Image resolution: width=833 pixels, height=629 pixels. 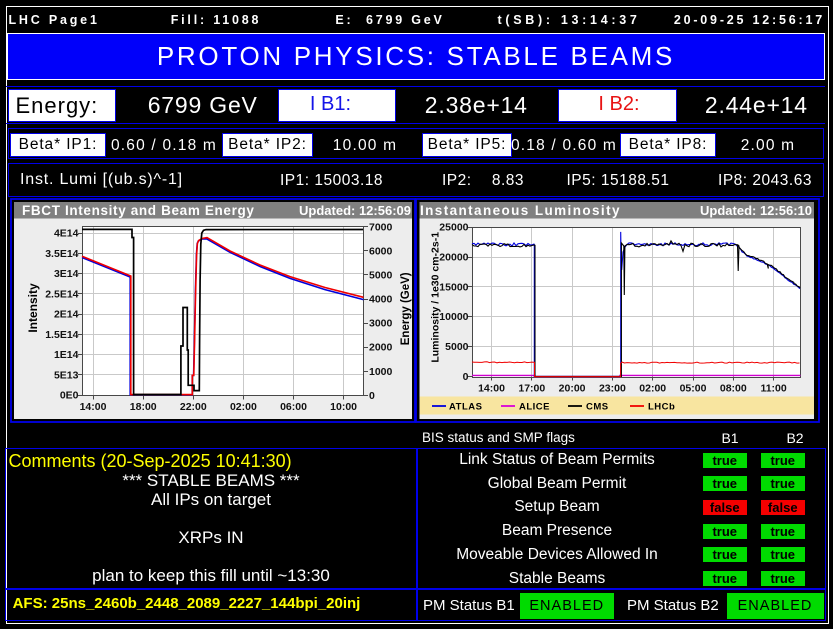 What do you see at coordinates (343, 407) in the screenshot?
I see `svg-text: 10:00` at bounding box center [343, 407].